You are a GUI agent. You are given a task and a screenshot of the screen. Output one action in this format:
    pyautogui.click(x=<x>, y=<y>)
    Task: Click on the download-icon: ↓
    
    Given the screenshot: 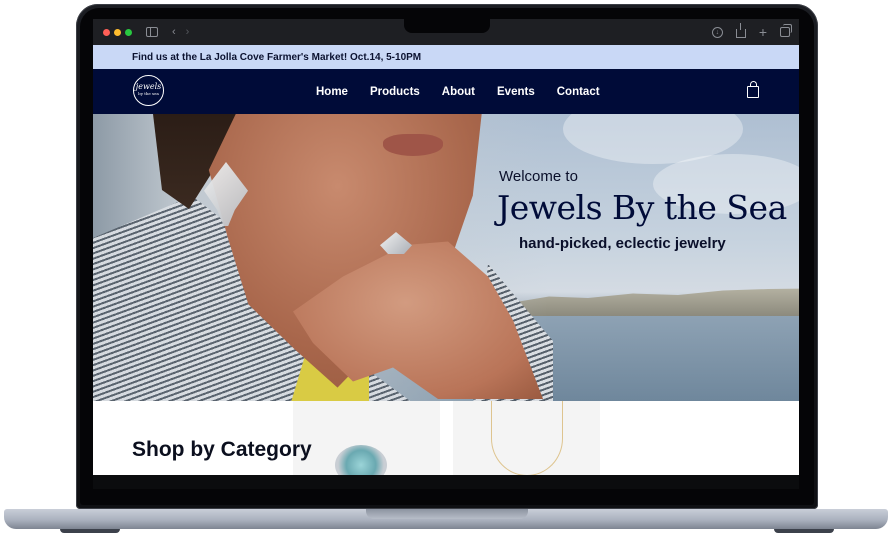 What is the action you would take?
    pyautogui.click(x=717, y=32)
    